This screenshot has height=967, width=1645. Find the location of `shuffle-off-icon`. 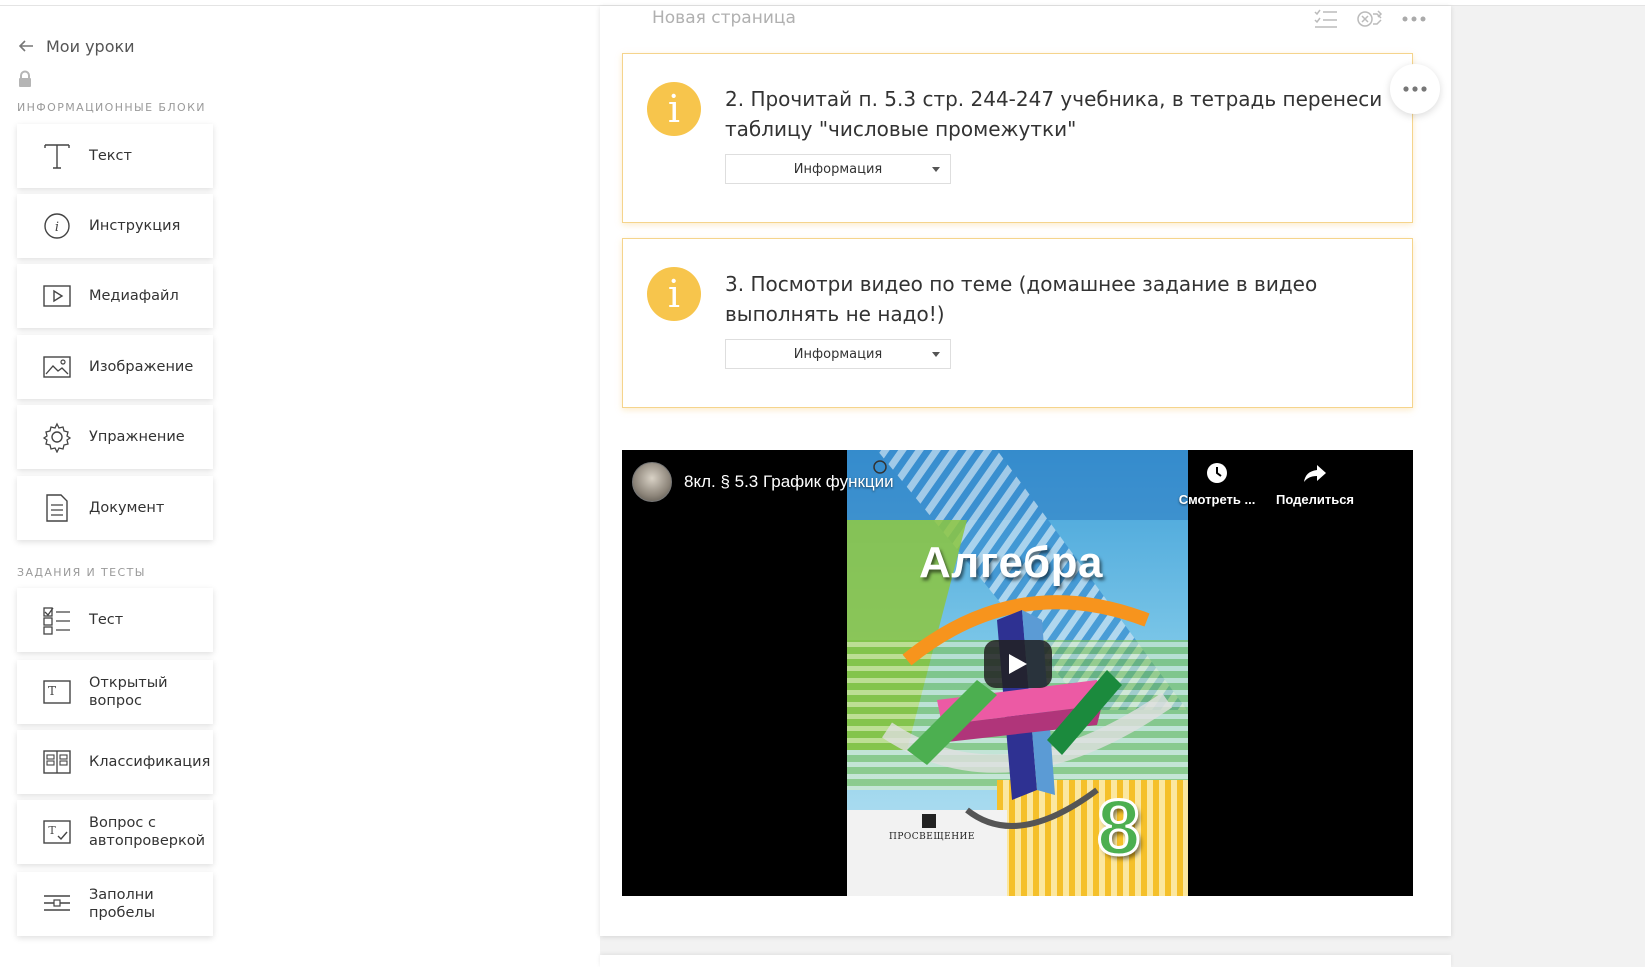

shuffle-off-icon is located at coordinates (1370, 19).